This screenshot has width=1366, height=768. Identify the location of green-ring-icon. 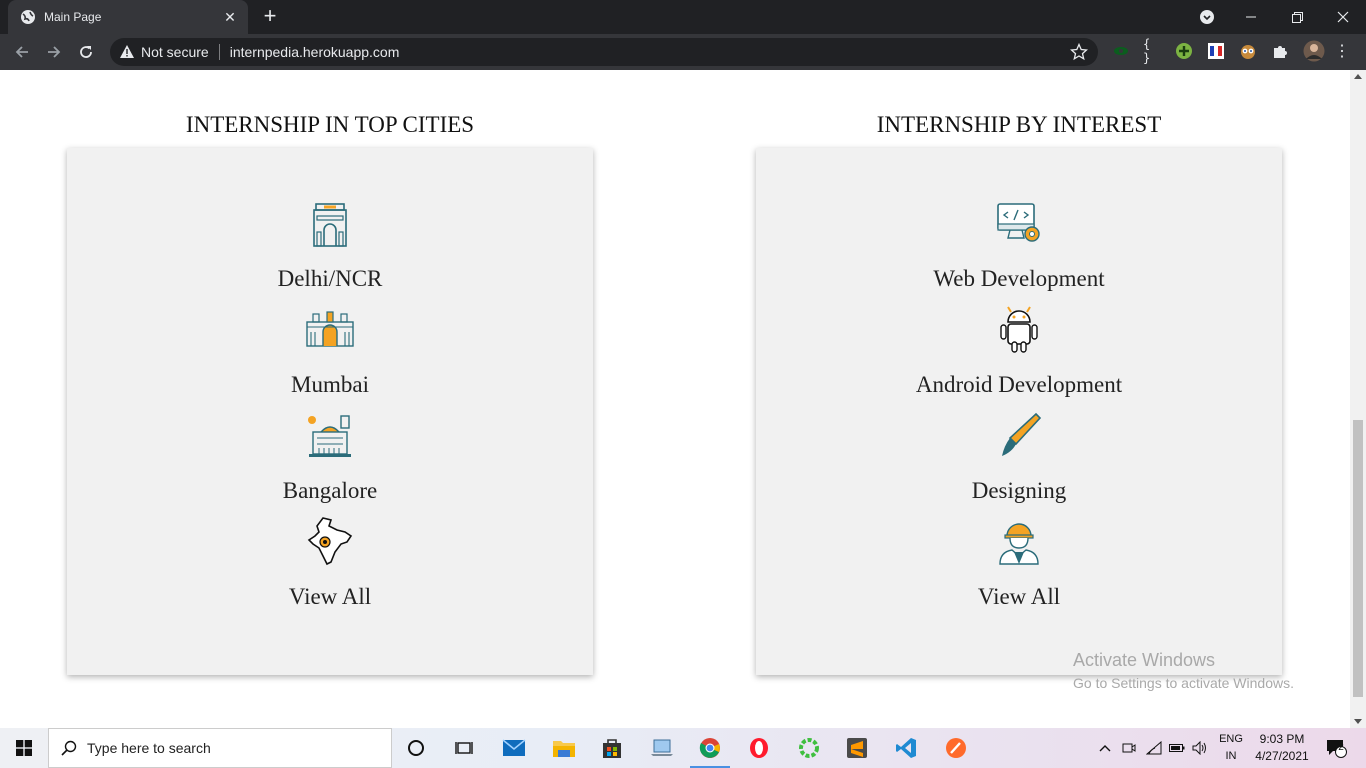
(809, 748).